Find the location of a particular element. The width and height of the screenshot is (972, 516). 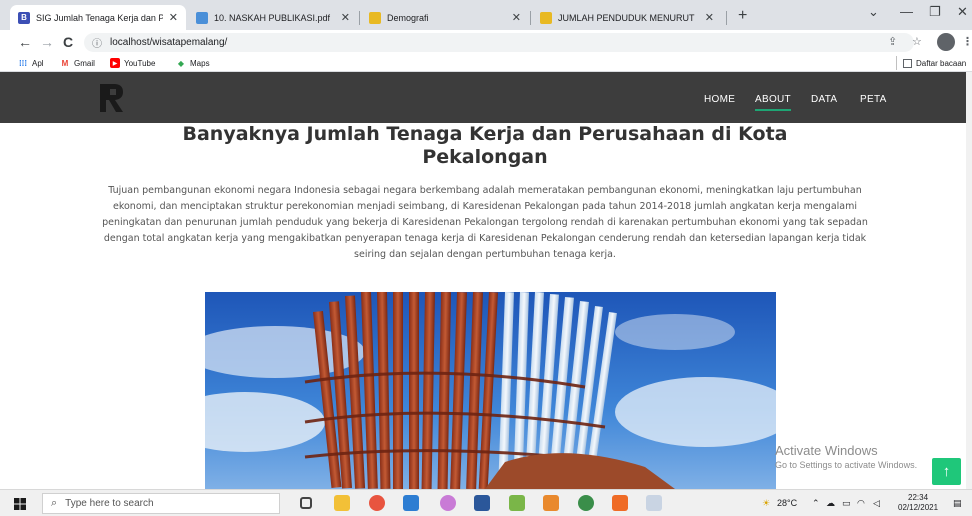

weather-temperature: 28°C is located at coordinates (787, 503).